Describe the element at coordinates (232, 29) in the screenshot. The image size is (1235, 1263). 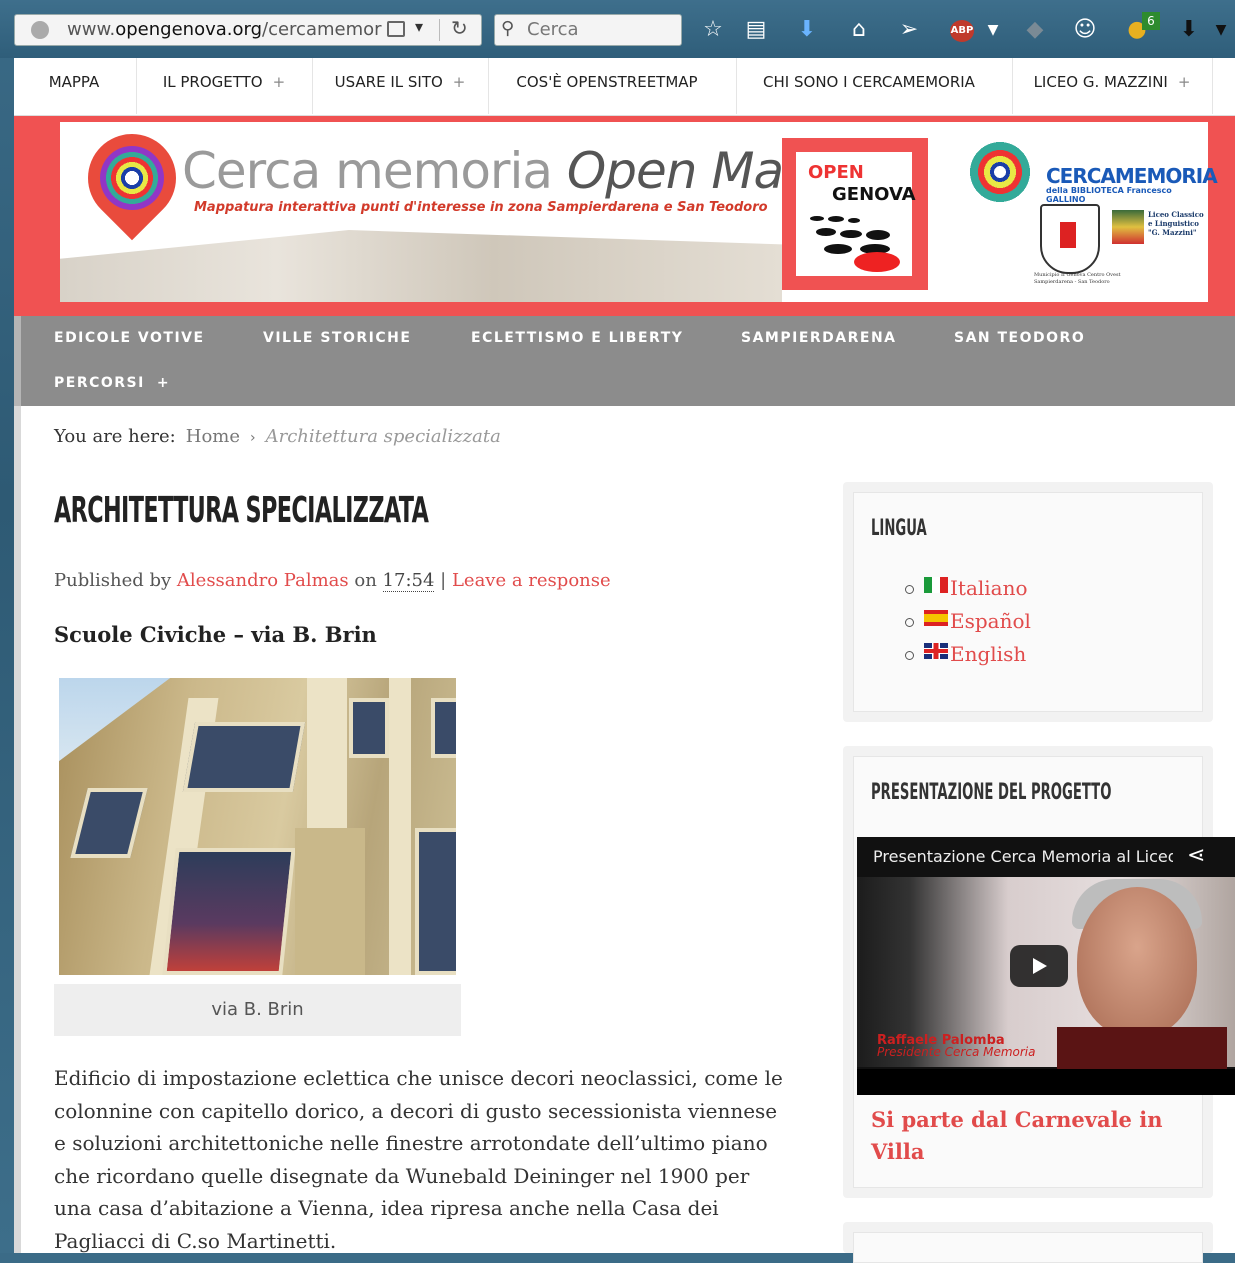
I see `url-text: www.opengenova.org/cercamemor` at that location.